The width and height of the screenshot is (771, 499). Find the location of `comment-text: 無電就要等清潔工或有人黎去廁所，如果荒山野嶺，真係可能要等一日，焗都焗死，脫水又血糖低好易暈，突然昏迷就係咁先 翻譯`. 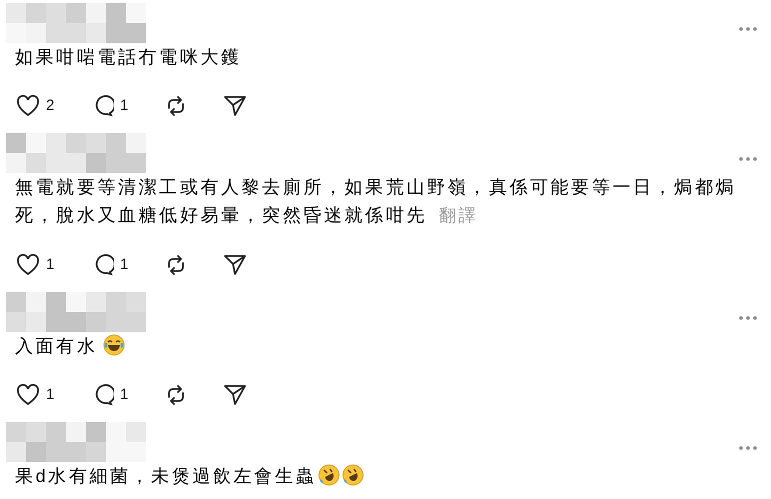

comment-text: 無電就要等清潔工或有人黎去廁所，如果荒山野嶺，真係可能要等一日，焗都焗死，脫水又血糖低好易暈，突然昏迷就係咁先 翻譯 is located at coordinates (376, 201).